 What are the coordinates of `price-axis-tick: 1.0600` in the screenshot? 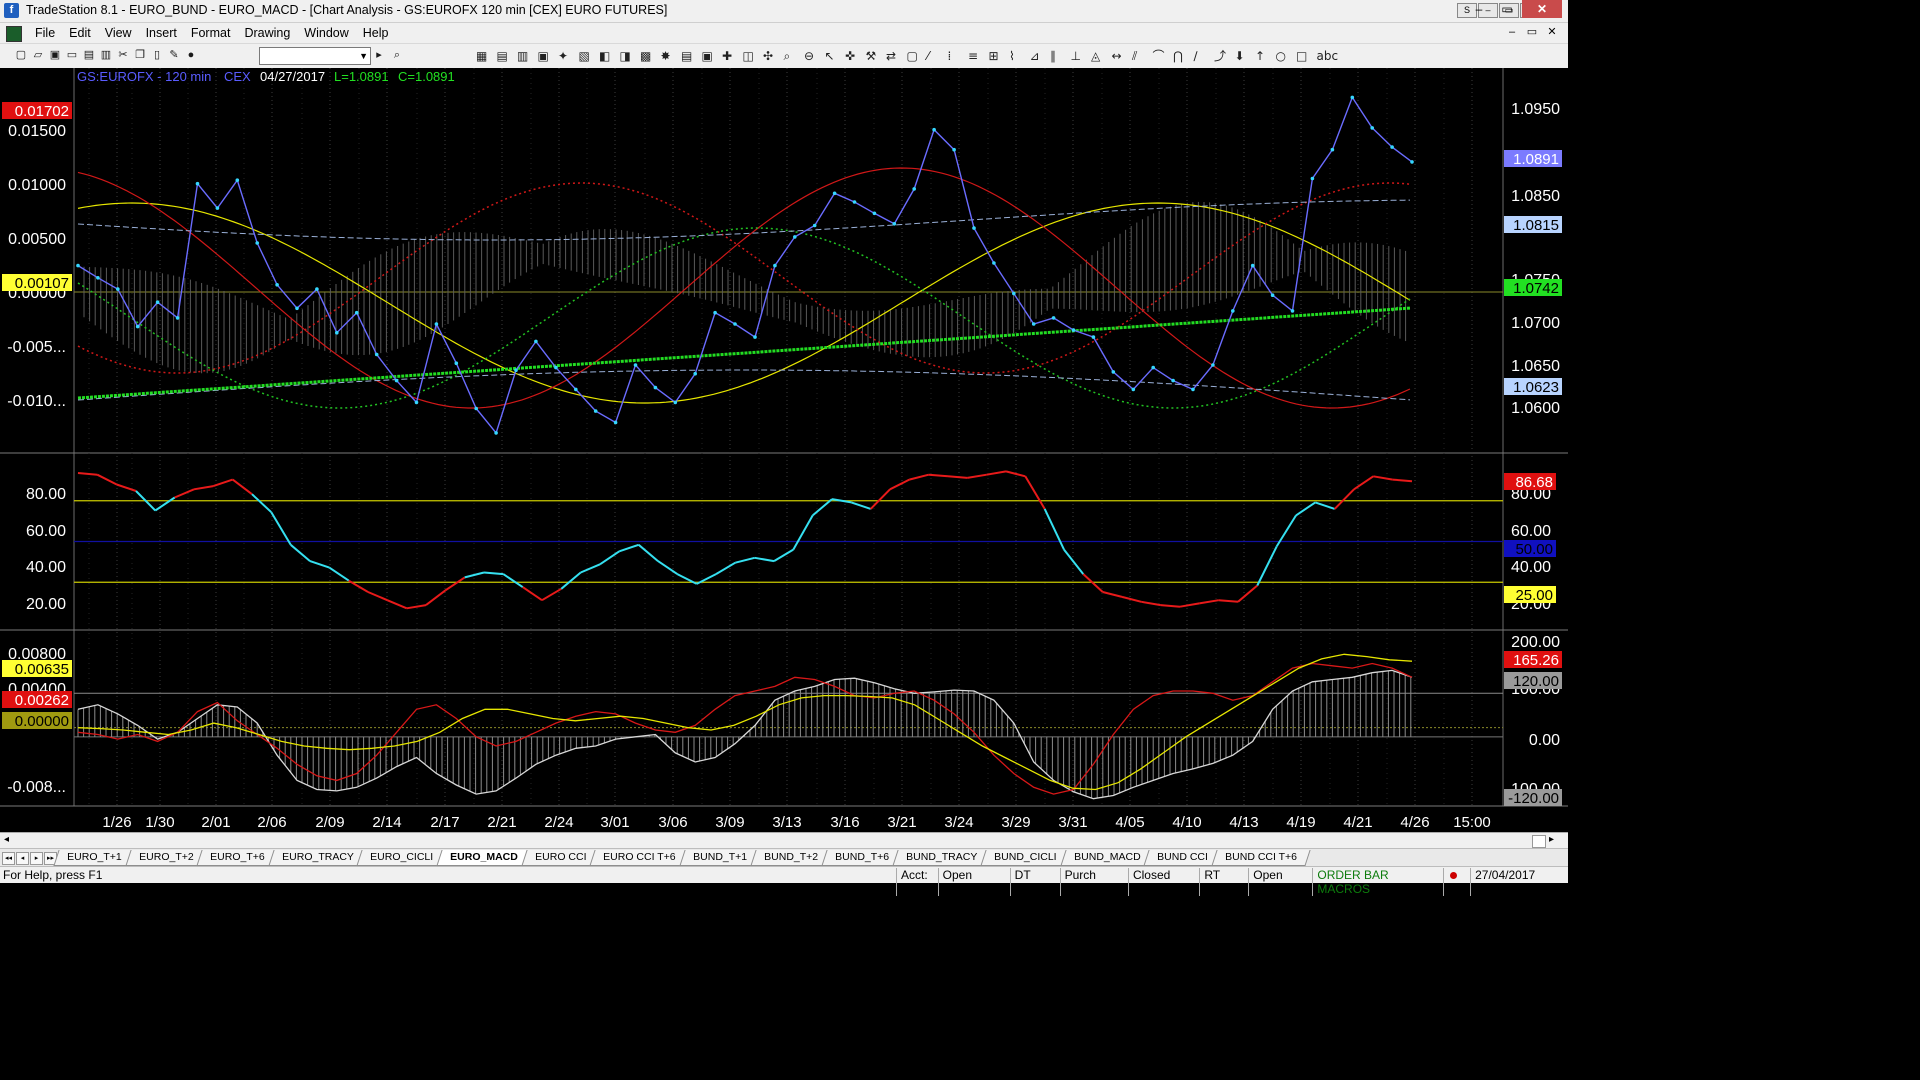 It's located at (1535, 408).